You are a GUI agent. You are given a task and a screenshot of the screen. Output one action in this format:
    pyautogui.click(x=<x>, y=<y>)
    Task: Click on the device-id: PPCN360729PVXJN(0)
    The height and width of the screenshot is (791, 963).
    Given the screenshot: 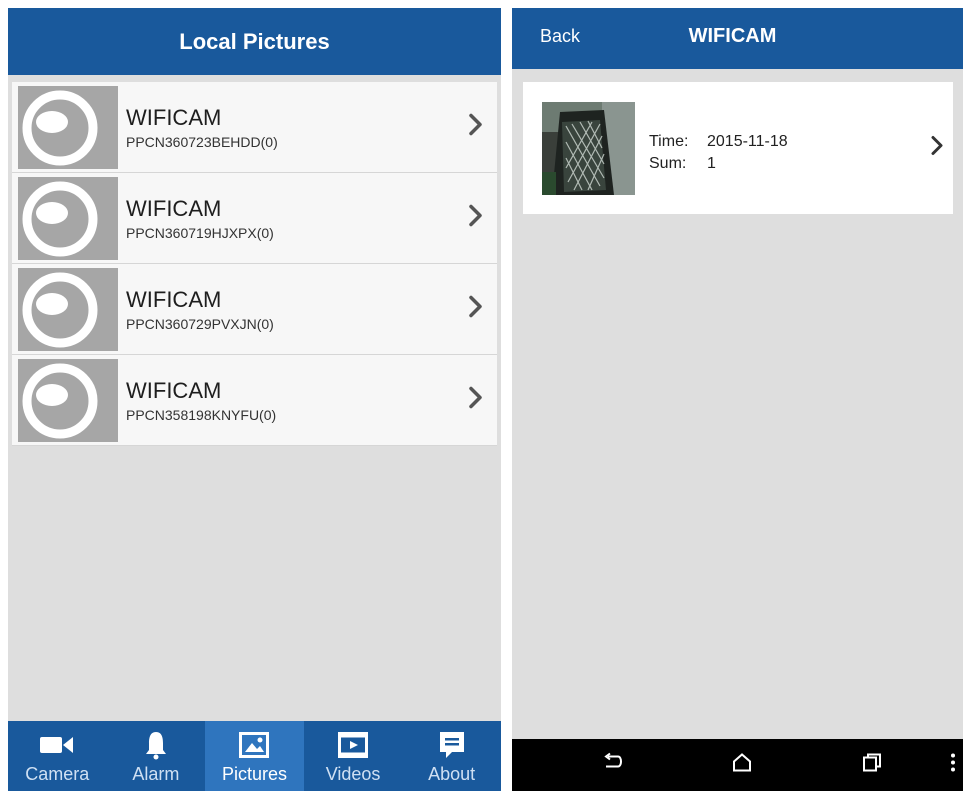 What is the action you would take?
    pyautogui.click(x=200, y=323)
    